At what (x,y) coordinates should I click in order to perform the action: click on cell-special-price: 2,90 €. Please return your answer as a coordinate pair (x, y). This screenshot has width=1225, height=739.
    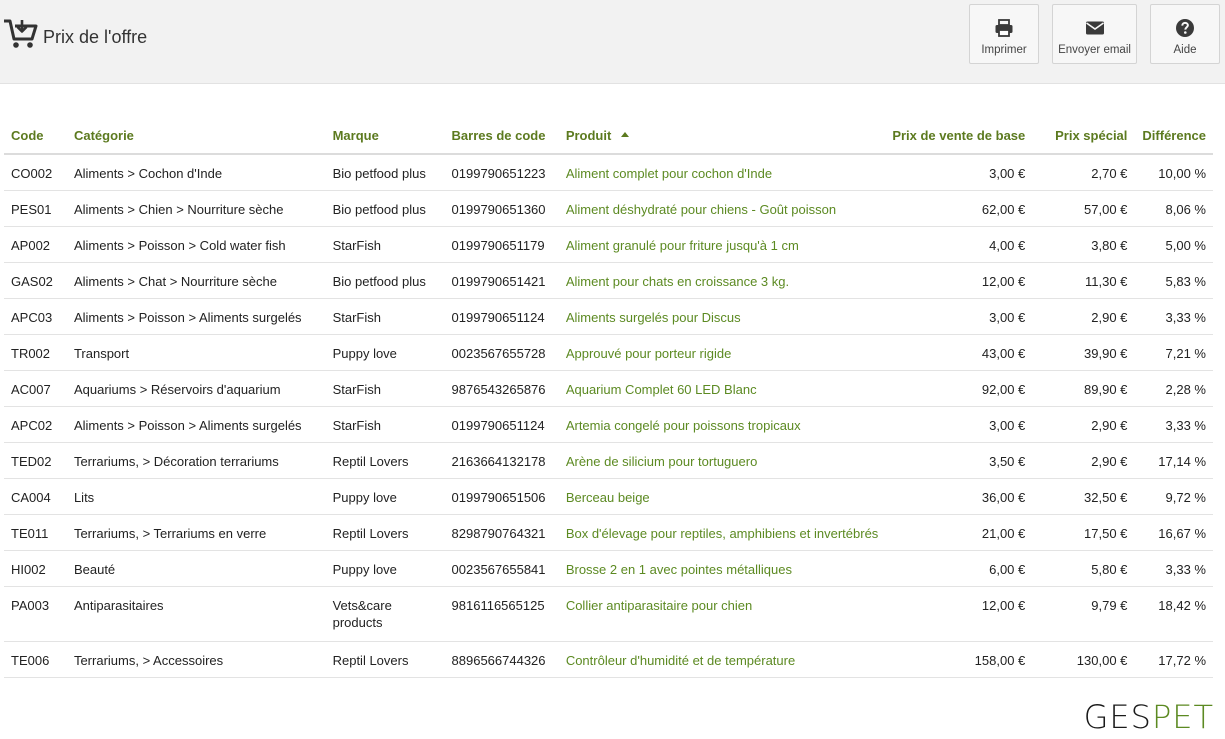
    Looking at the image, I should click on (1083, 316).